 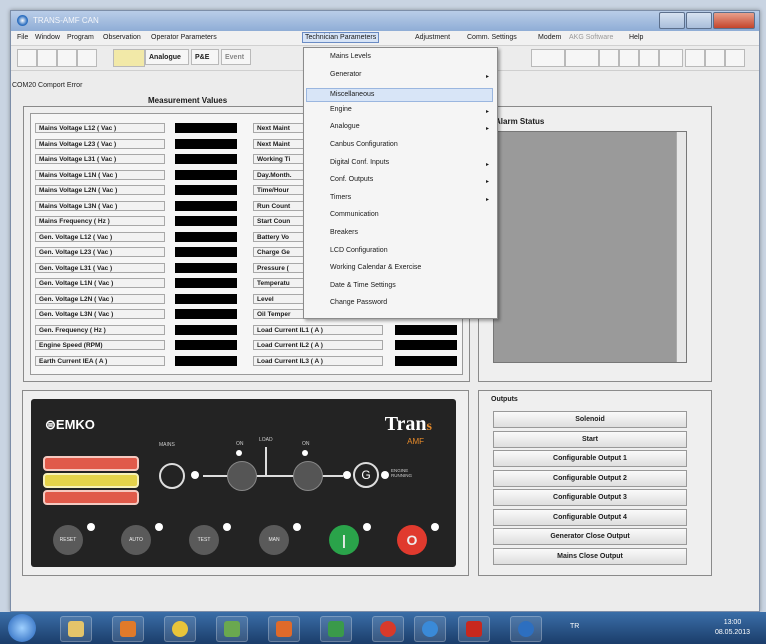 I want to click on refresh-icon, so click(x=649, y=58).